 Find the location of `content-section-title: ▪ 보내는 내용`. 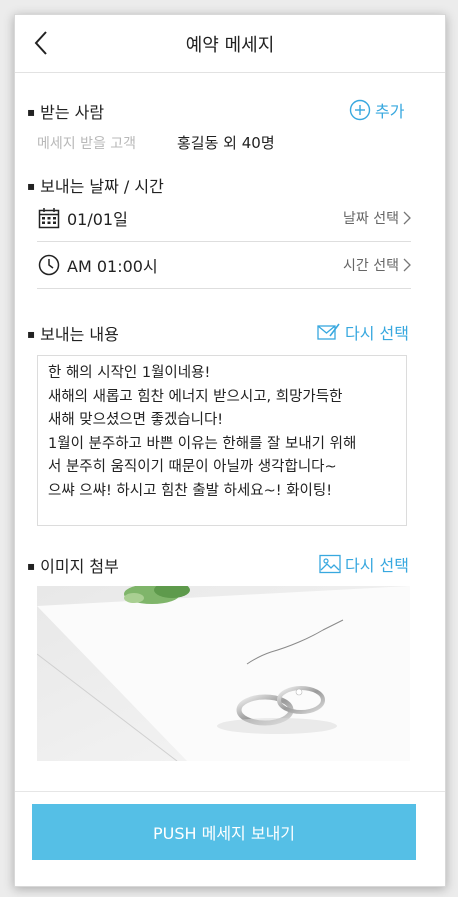

content-section-title: ▪ 보내는 내용 is located at coordinates (73, 333).